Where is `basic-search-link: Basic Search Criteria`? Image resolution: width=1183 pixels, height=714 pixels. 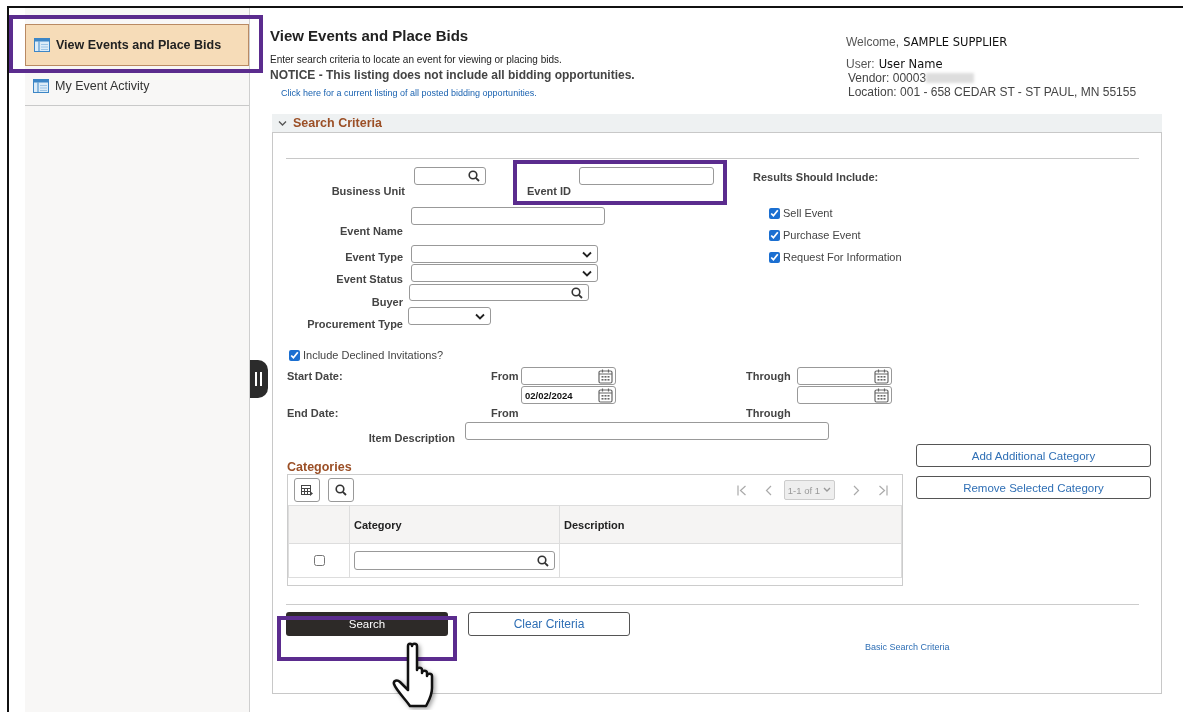 basic-search-link: Basic Search Criteria is located at coordinates (907, 647).